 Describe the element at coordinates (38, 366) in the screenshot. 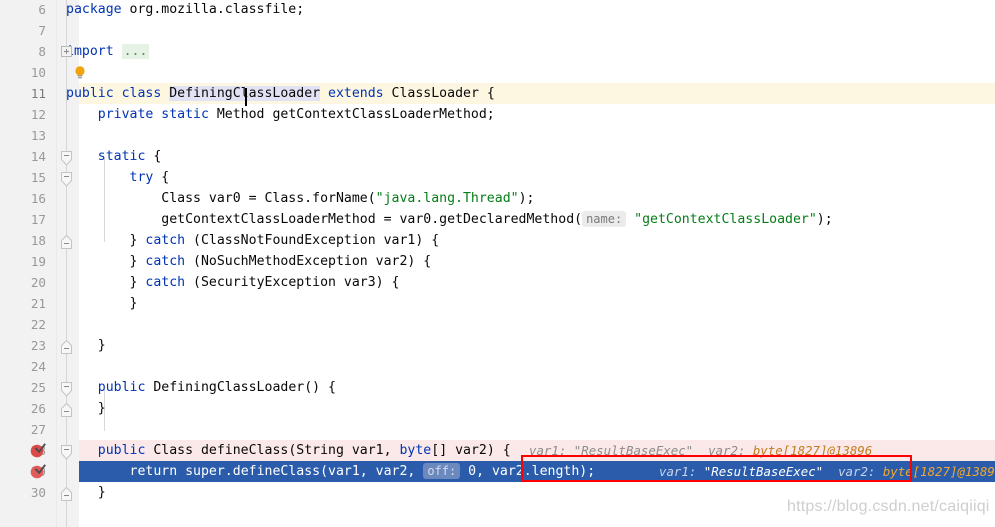

I see `line-number: 24` at that location.